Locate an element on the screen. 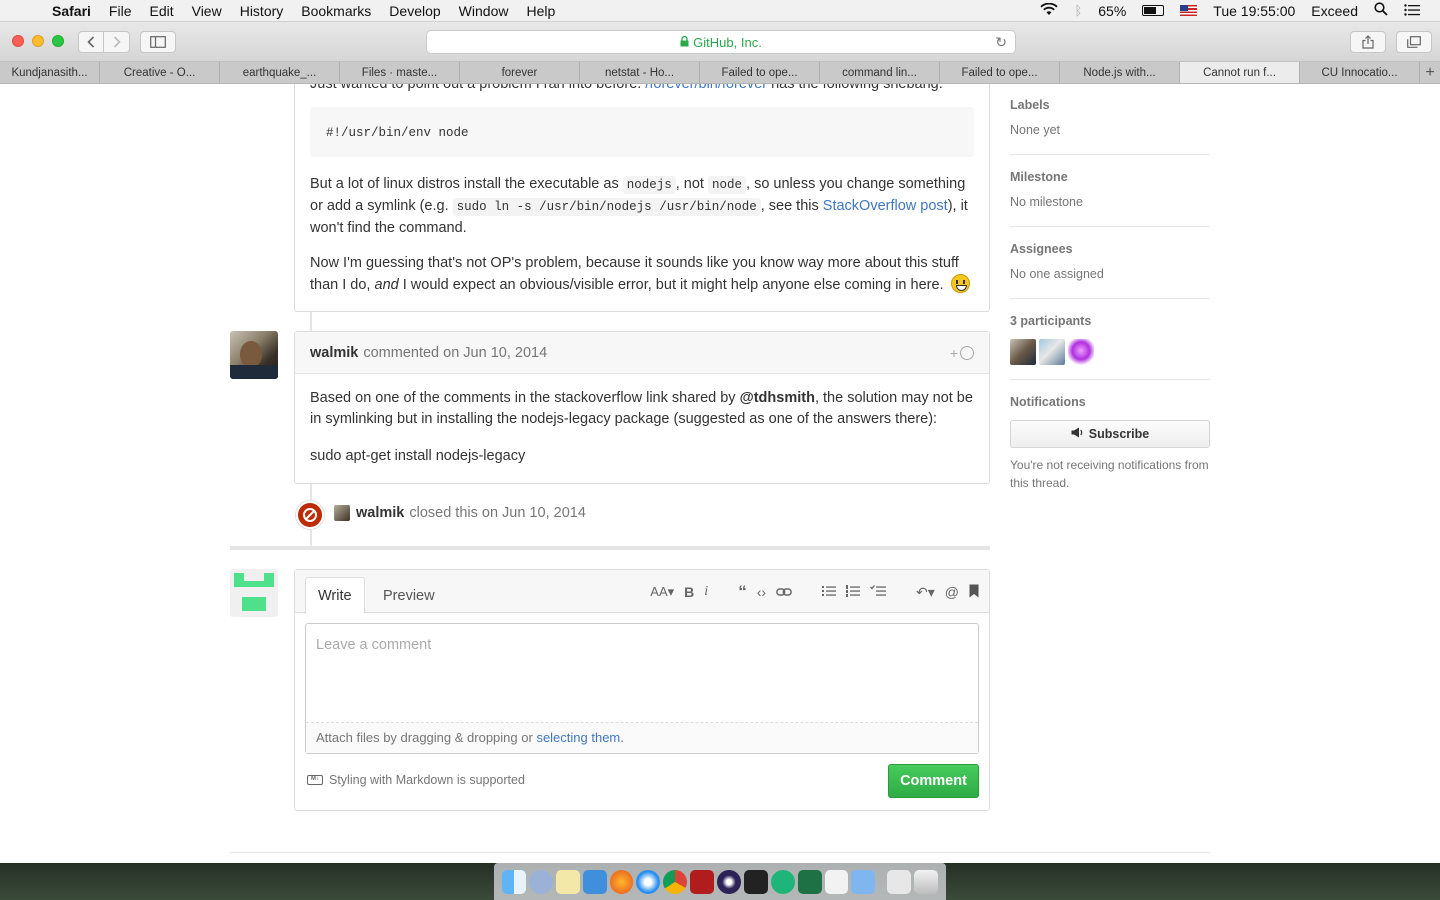 The height and width of the screenshot is (900, 1440). italic-icon: i is located at coordinates (706, 592).